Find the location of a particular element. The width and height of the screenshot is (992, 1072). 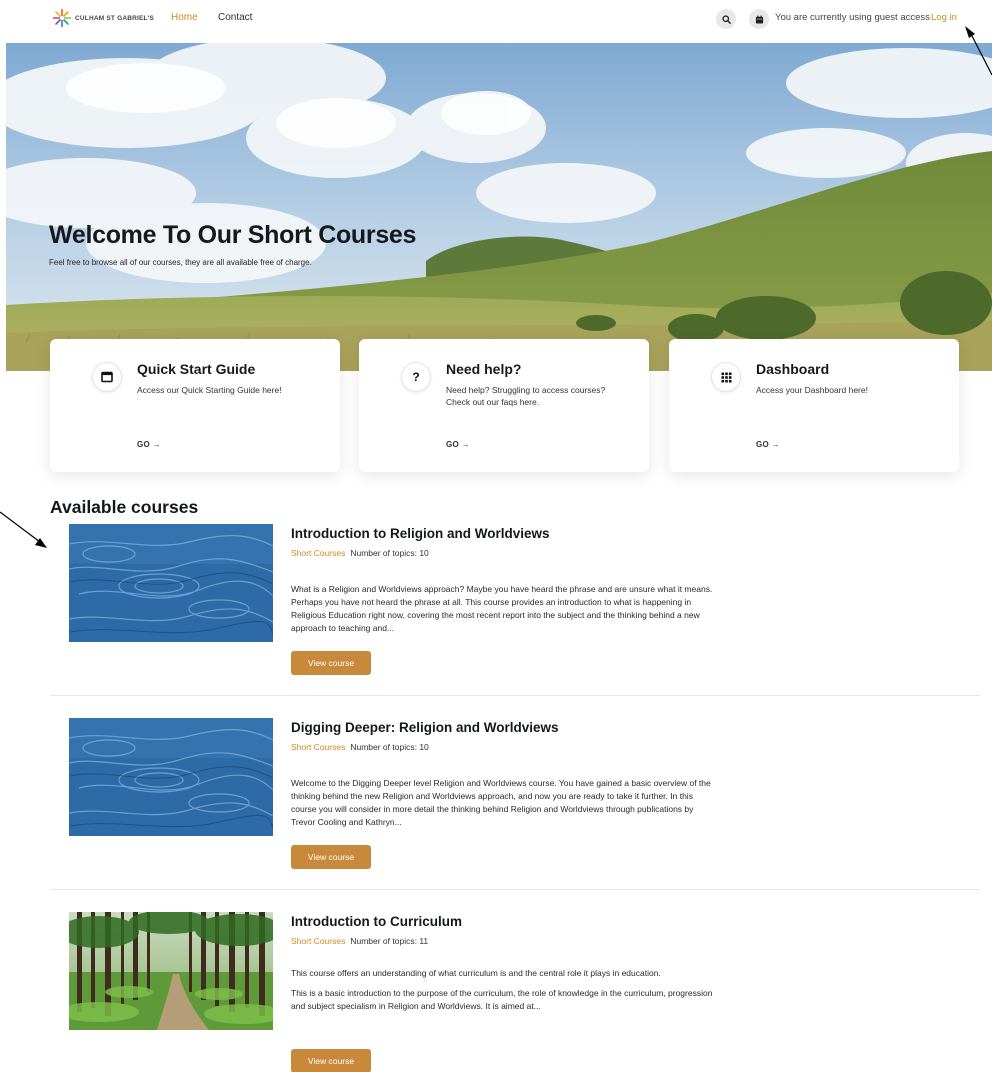

calendar-button is located at coordinates (759, 19).